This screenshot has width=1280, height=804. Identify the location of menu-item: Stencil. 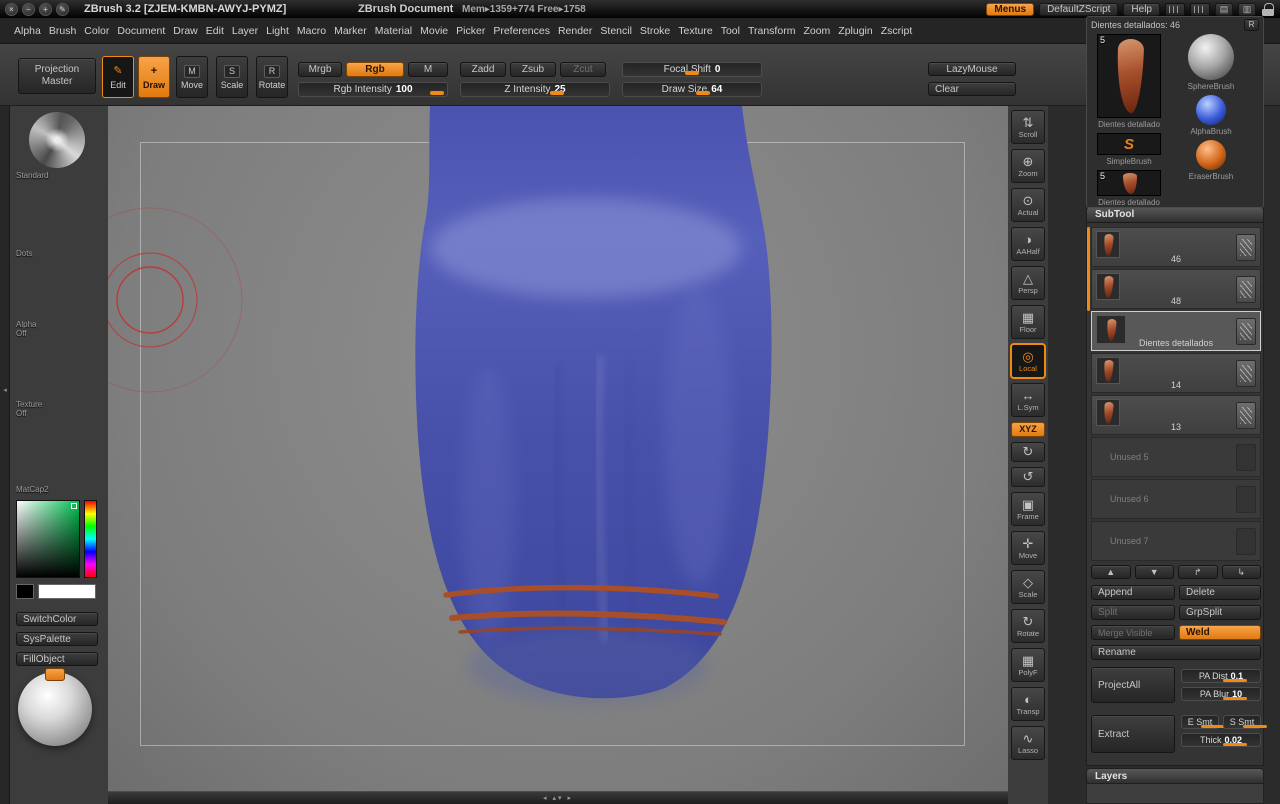
(616, 31).